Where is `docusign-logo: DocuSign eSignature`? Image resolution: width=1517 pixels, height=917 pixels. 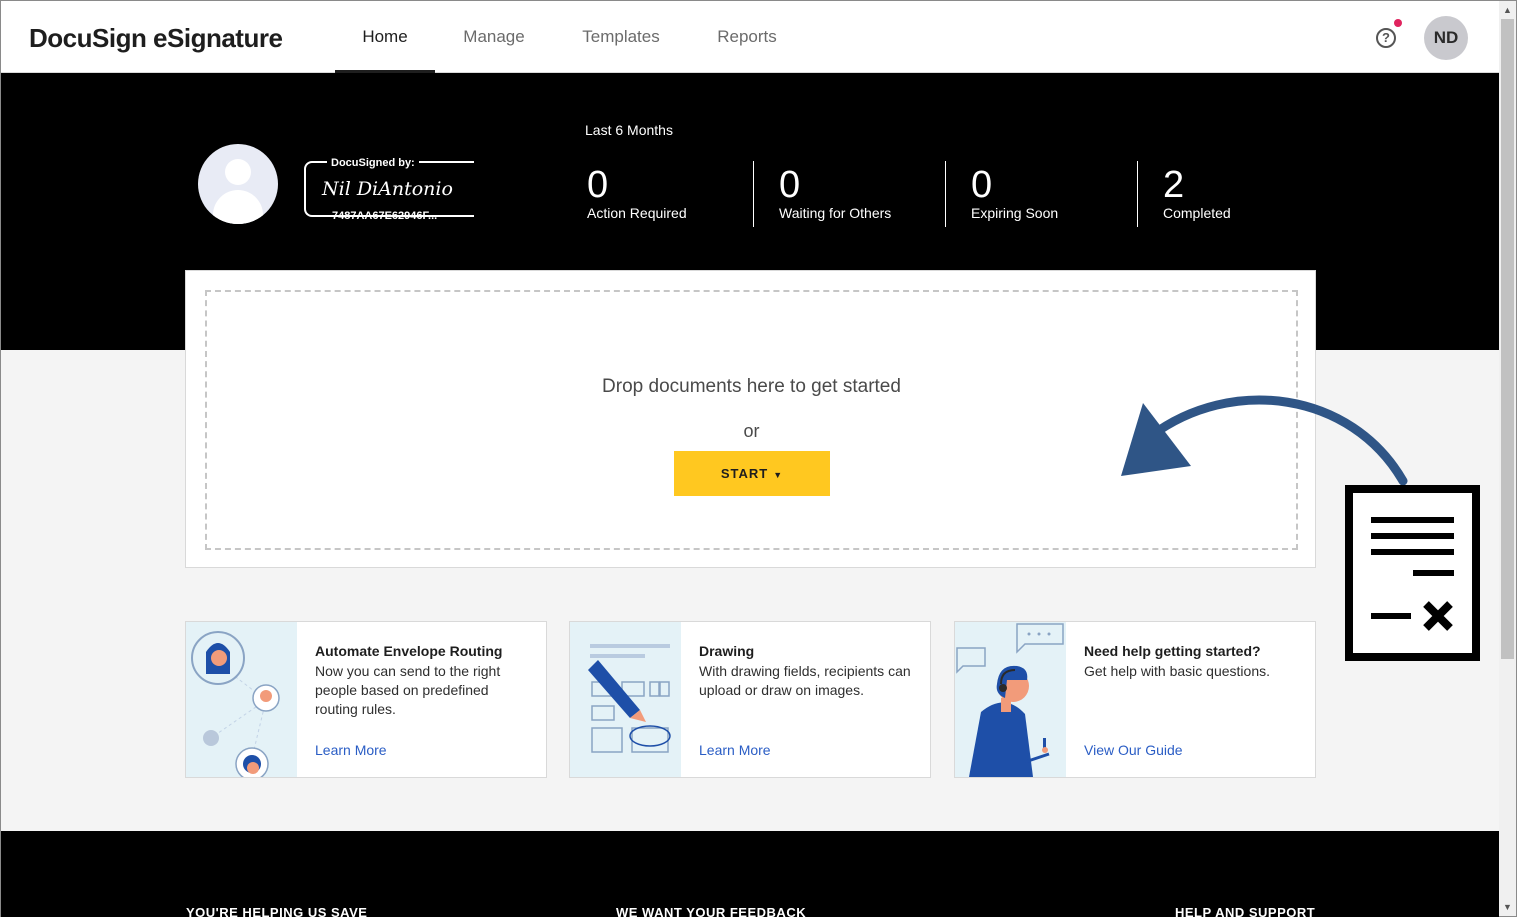
docusign-logo: DocuSign eSignature is located at coordinates (156, 38).